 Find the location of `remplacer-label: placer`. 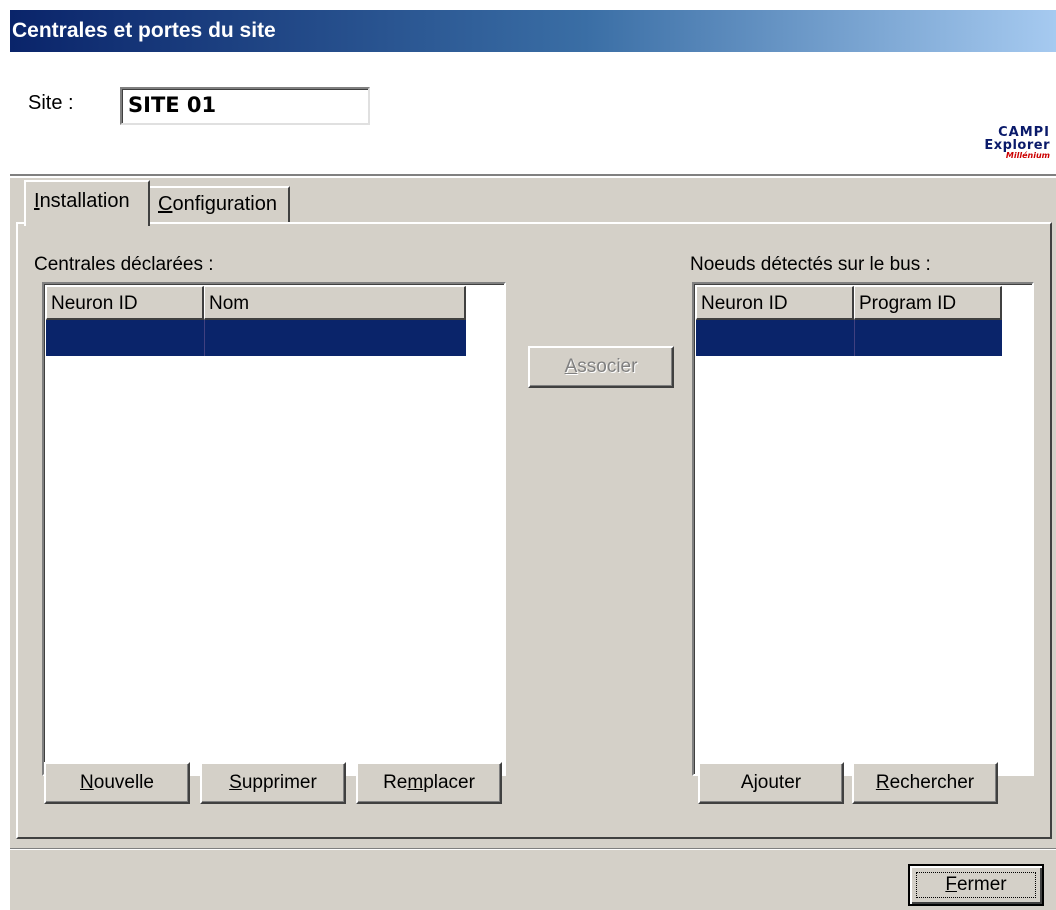

remplacer-label: placer is located at coordinates (449, 782).